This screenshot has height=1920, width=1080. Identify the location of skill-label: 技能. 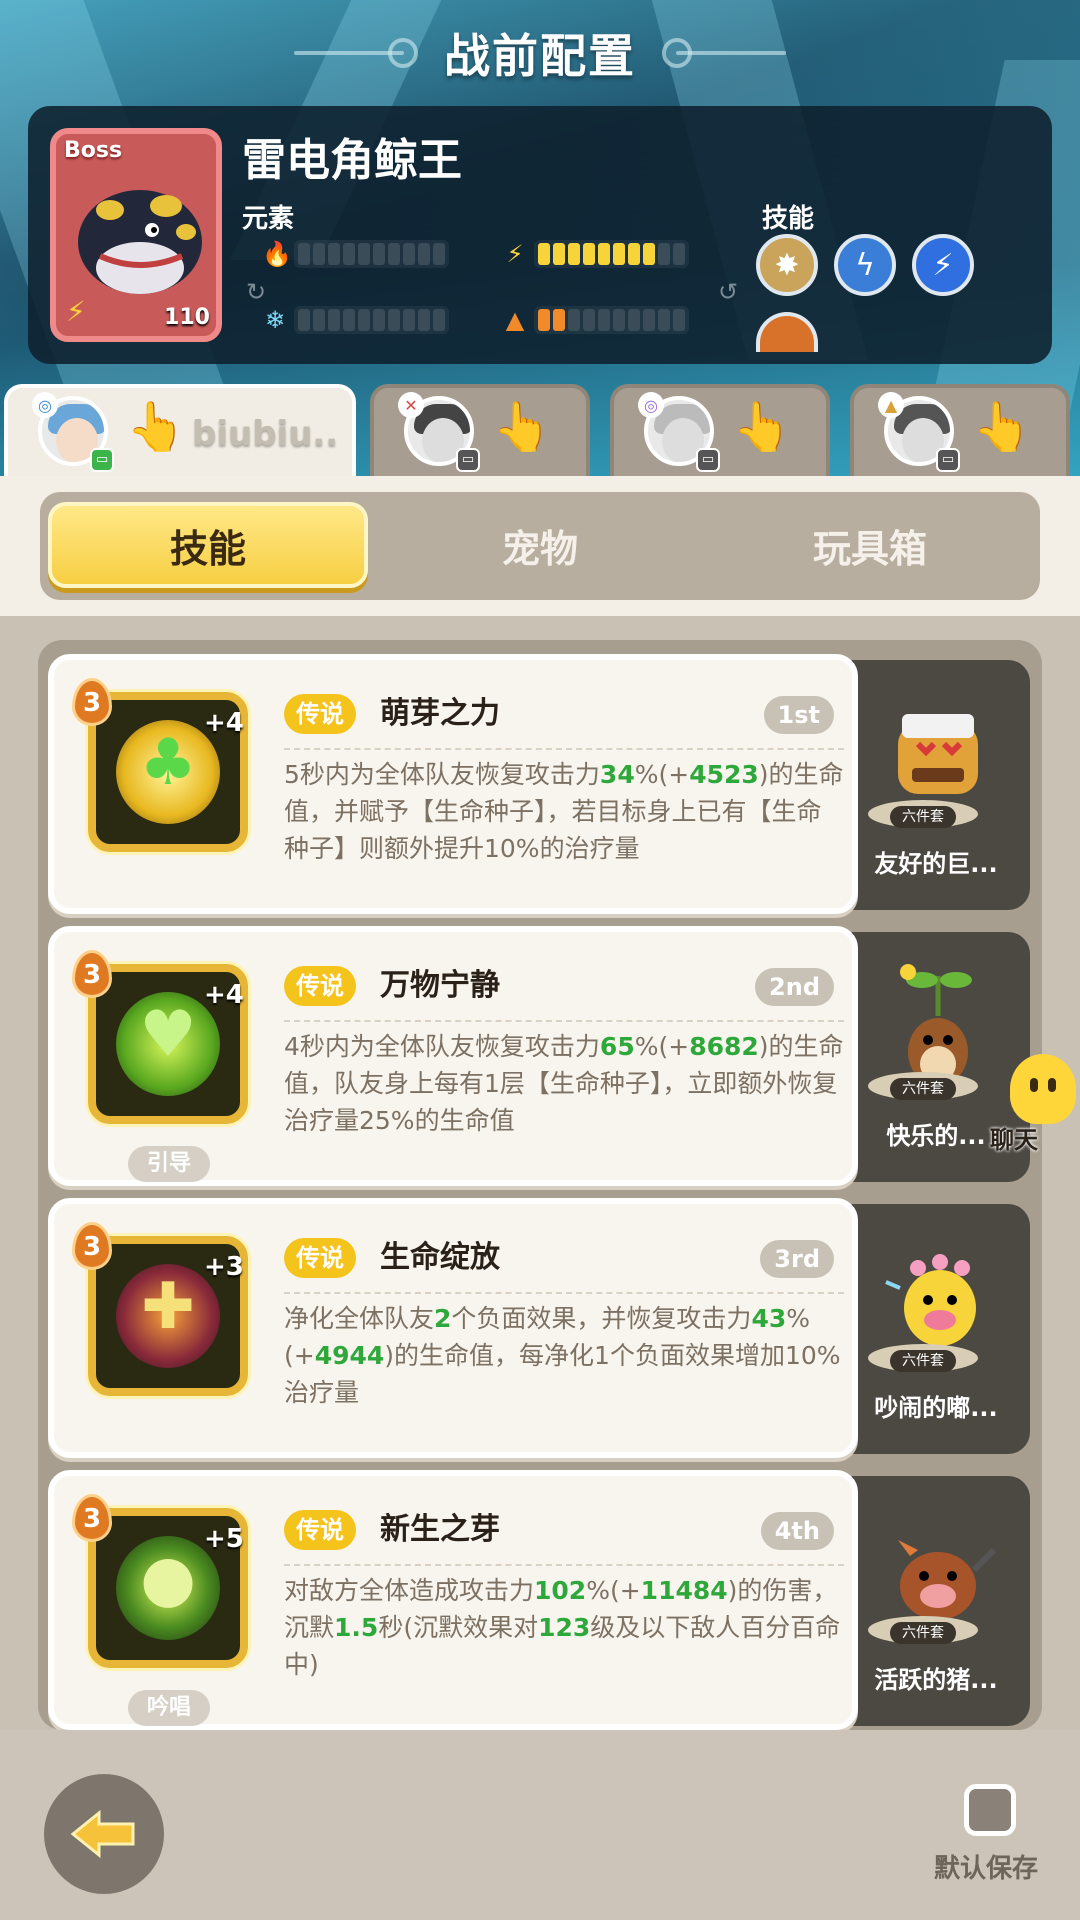
(788, 219).